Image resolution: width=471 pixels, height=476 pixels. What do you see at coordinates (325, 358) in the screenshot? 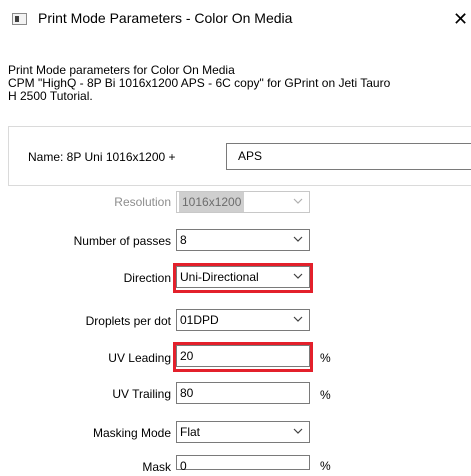
I see `uv-leading-unit: %` at bounding box center [325, 358].